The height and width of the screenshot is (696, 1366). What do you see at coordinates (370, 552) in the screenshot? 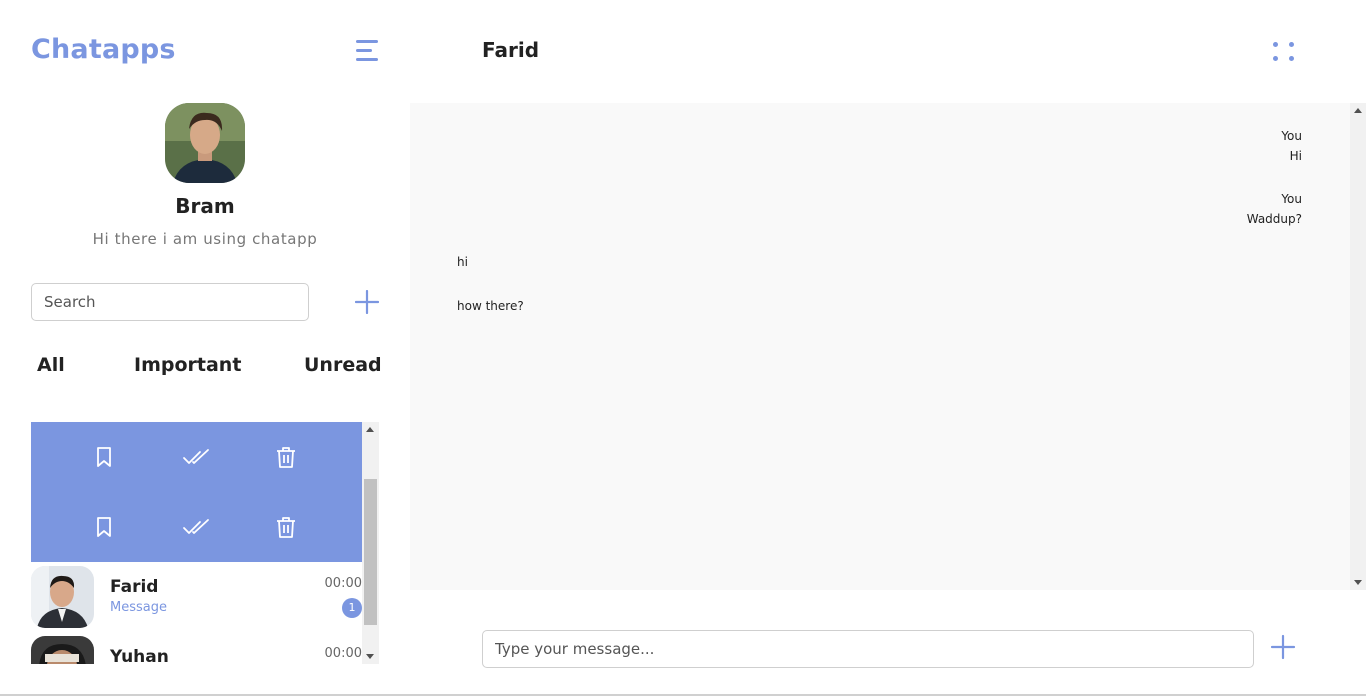
I see `scrollbar-thumb` at bounding box center [370, 552].